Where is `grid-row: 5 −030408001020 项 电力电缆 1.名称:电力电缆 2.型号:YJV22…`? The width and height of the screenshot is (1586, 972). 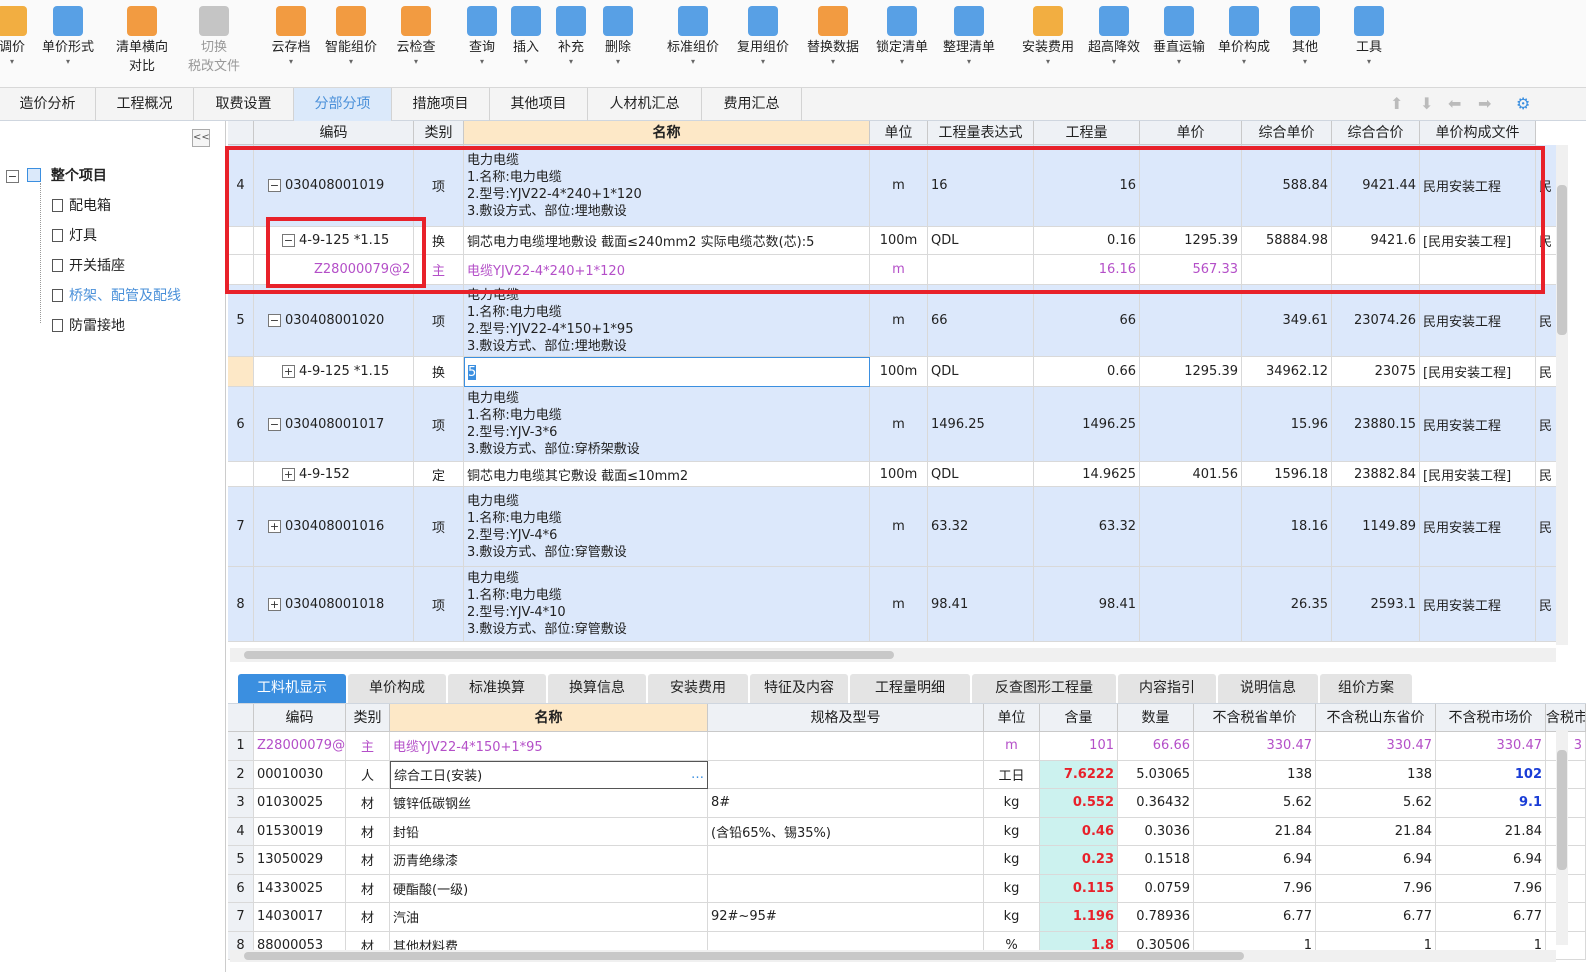
grid-row: 5 −030408001020 项 电力电缆 1.名称:电力电缆 2.型号:YJV22… is located at coordinates (893, 321).